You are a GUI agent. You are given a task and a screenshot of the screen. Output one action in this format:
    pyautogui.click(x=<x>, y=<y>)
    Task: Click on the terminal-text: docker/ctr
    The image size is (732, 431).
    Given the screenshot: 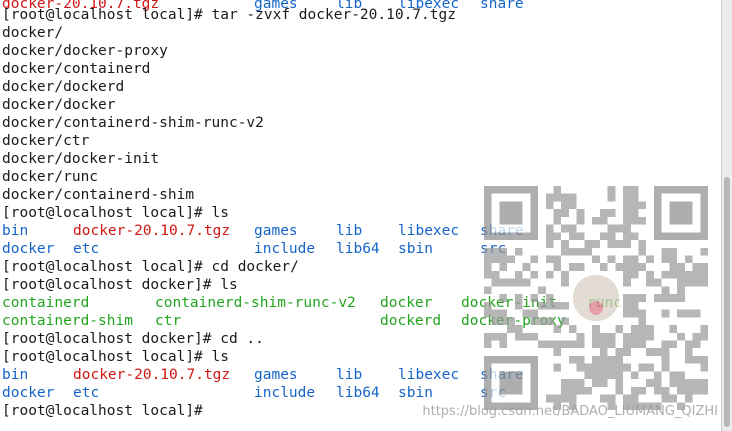 What is the action you would take?
    pyautogui.click(x=46, y=141)
    